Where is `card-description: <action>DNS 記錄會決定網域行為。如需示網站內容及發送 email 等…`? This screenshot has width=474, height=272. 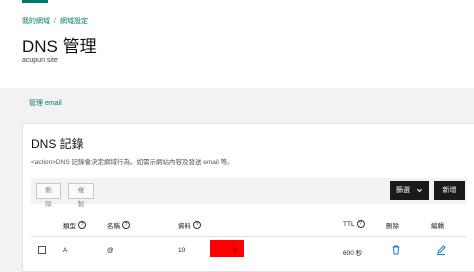
card-description: <action>DNS 記錄會決定網域行為。如需示網站內容及發送 email 等… is located at coordinates (132, 162).